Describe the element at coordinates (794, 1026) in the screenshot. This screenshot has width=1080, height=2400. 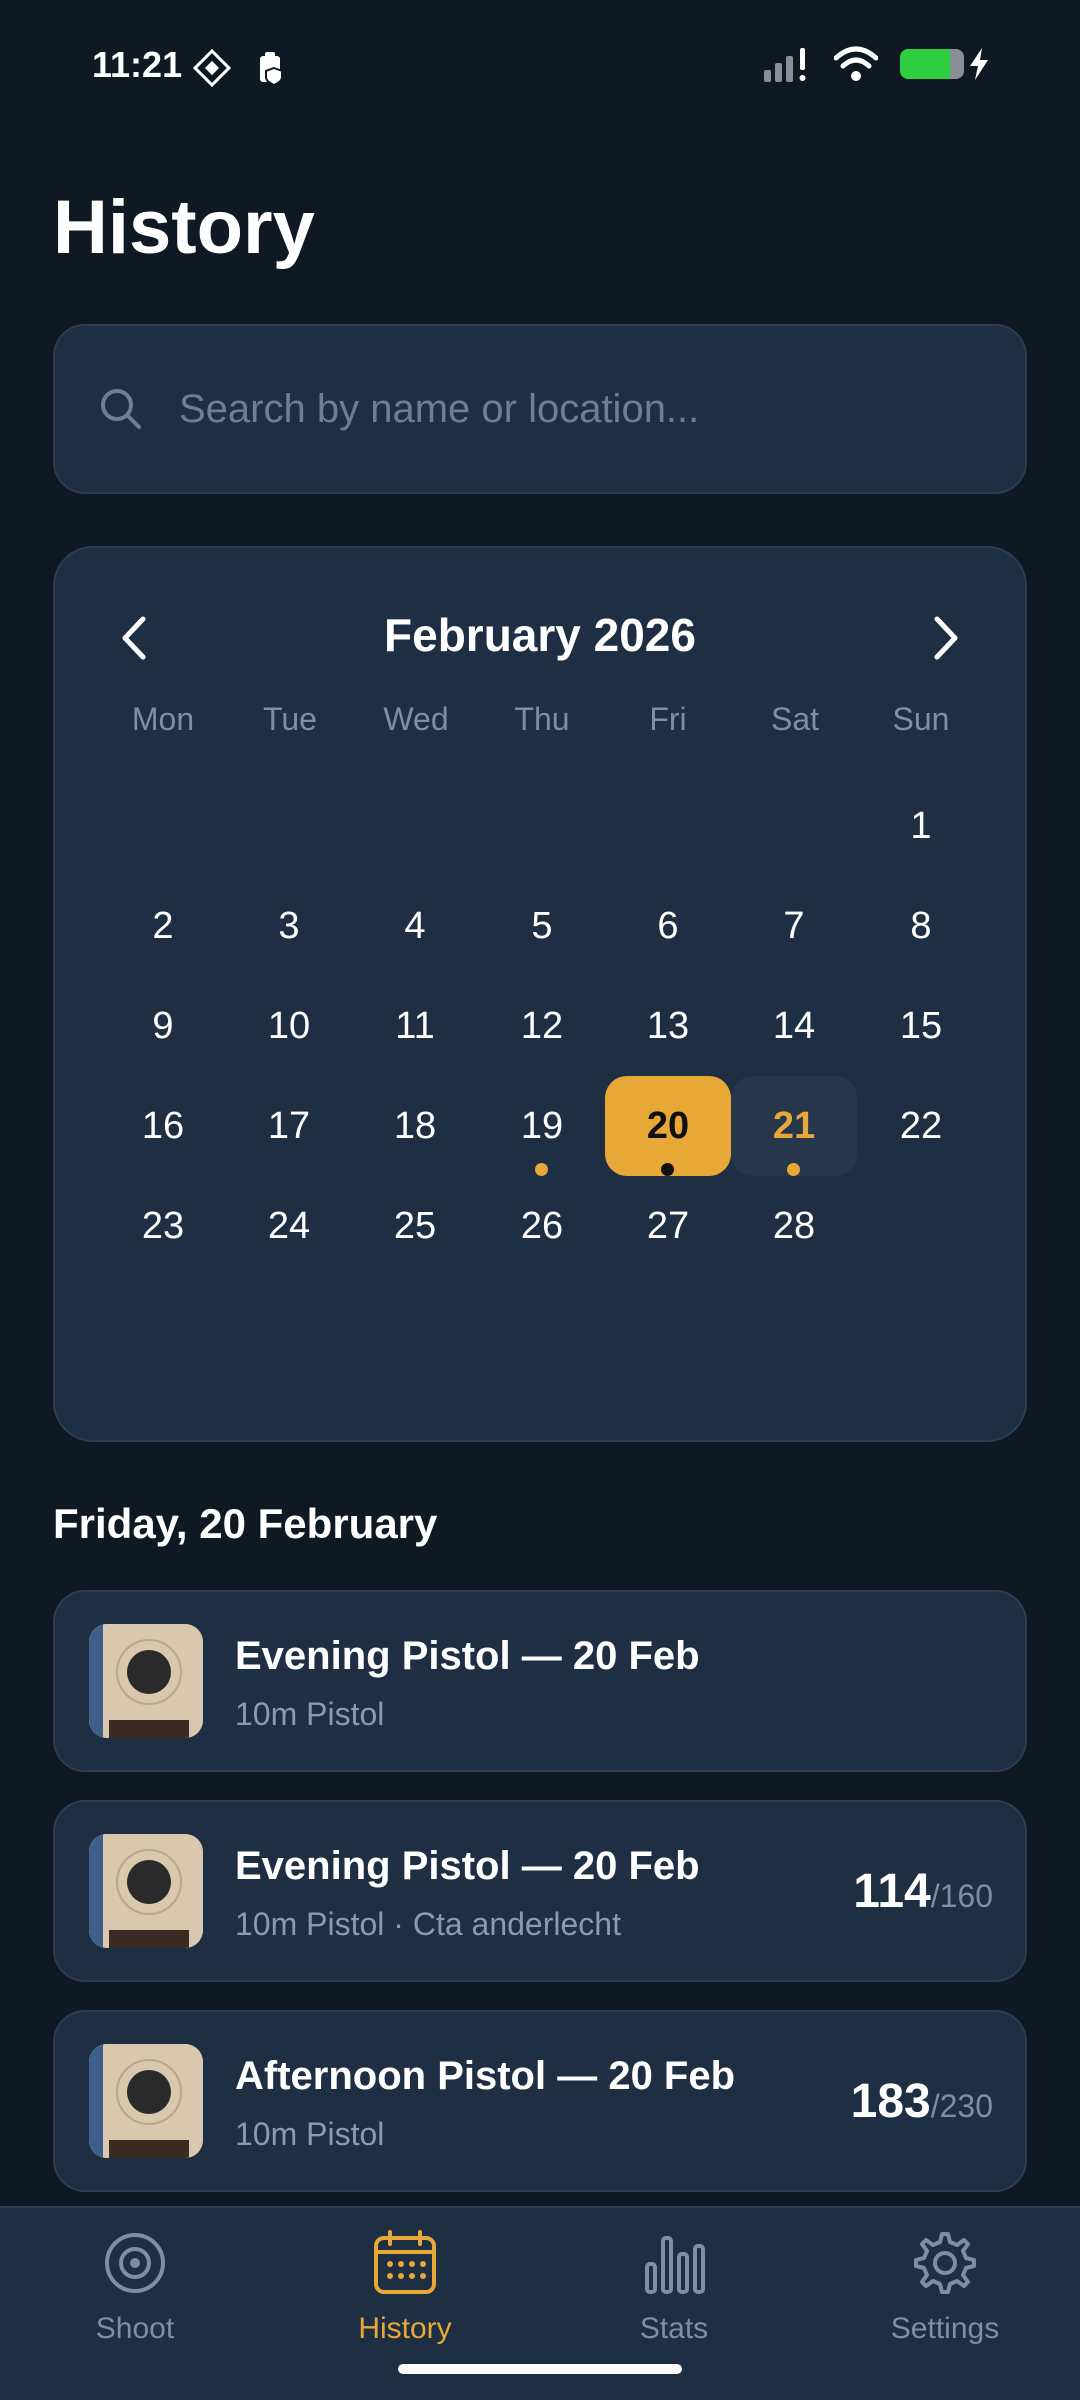
I see `calendar-day: 14` at that location.